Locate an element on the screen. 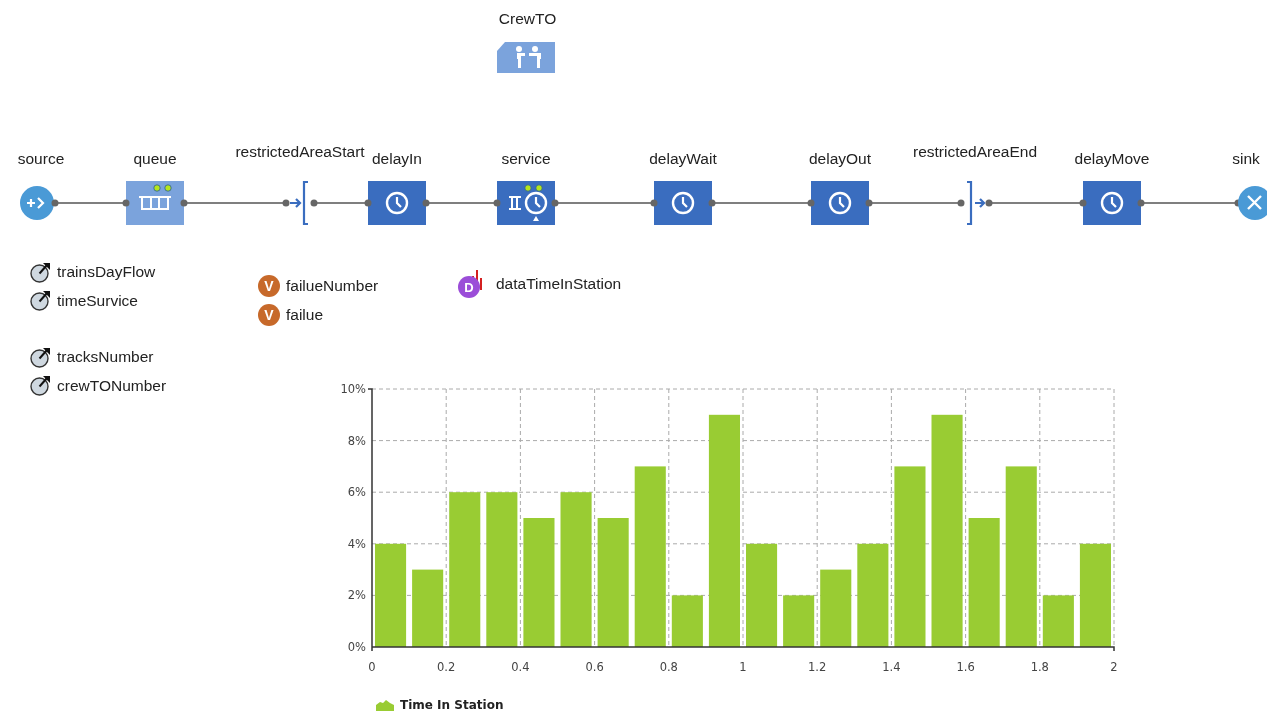 The image size is (1267, 711). block-label: service is located at coordinates (526, 158).